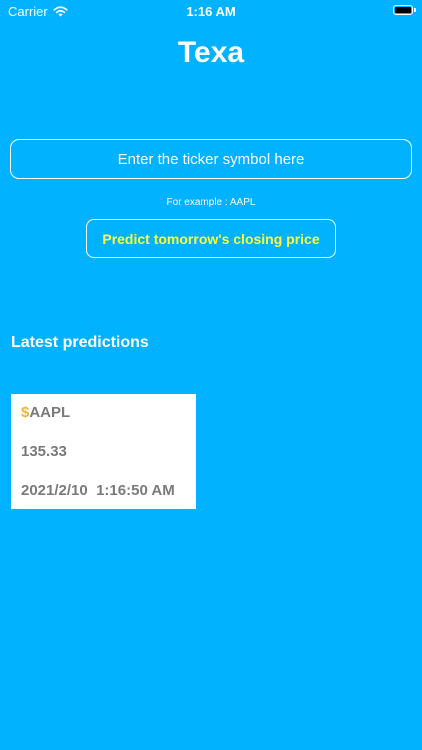 Image resolution: width=422 pixels, height=750 pixels. I want to click on status-bar: Carrier 1:16 AM, so click(211, 12).